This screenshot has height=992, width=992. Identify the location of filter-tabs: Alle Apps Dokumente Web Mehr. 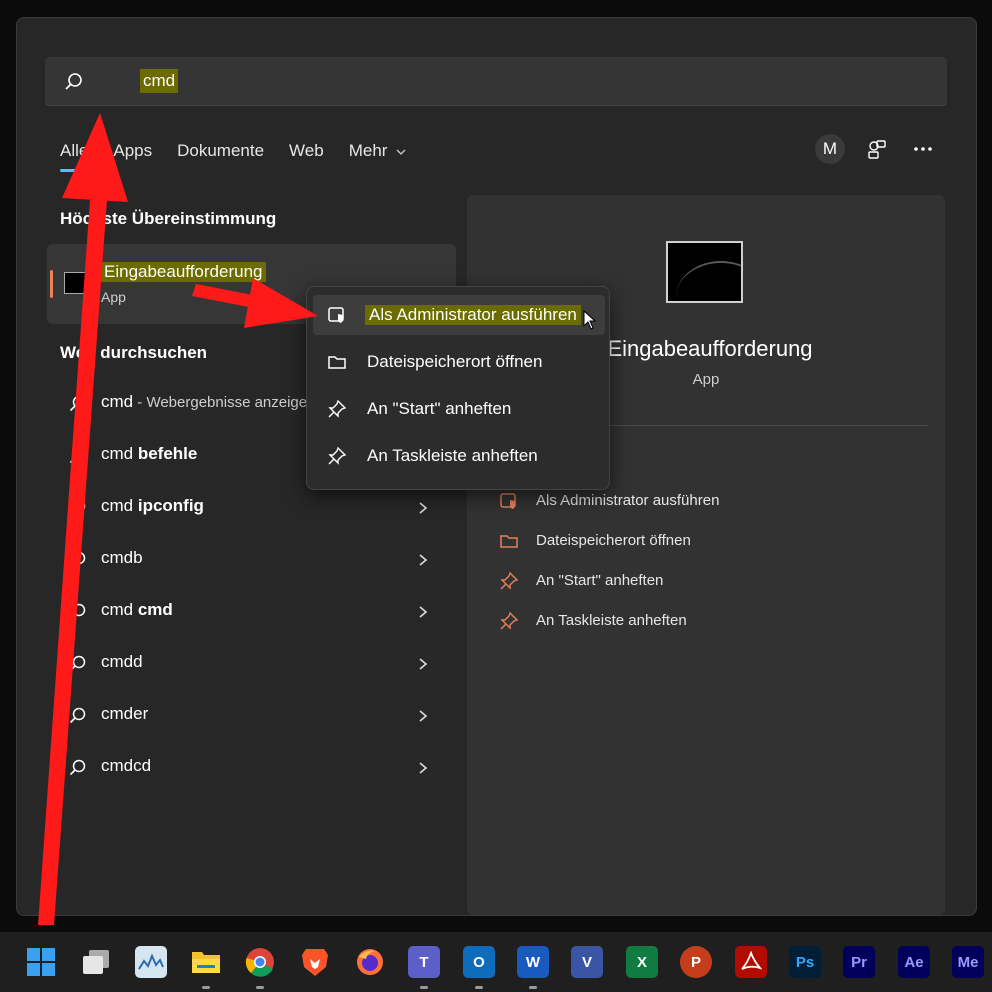
(245, 155).